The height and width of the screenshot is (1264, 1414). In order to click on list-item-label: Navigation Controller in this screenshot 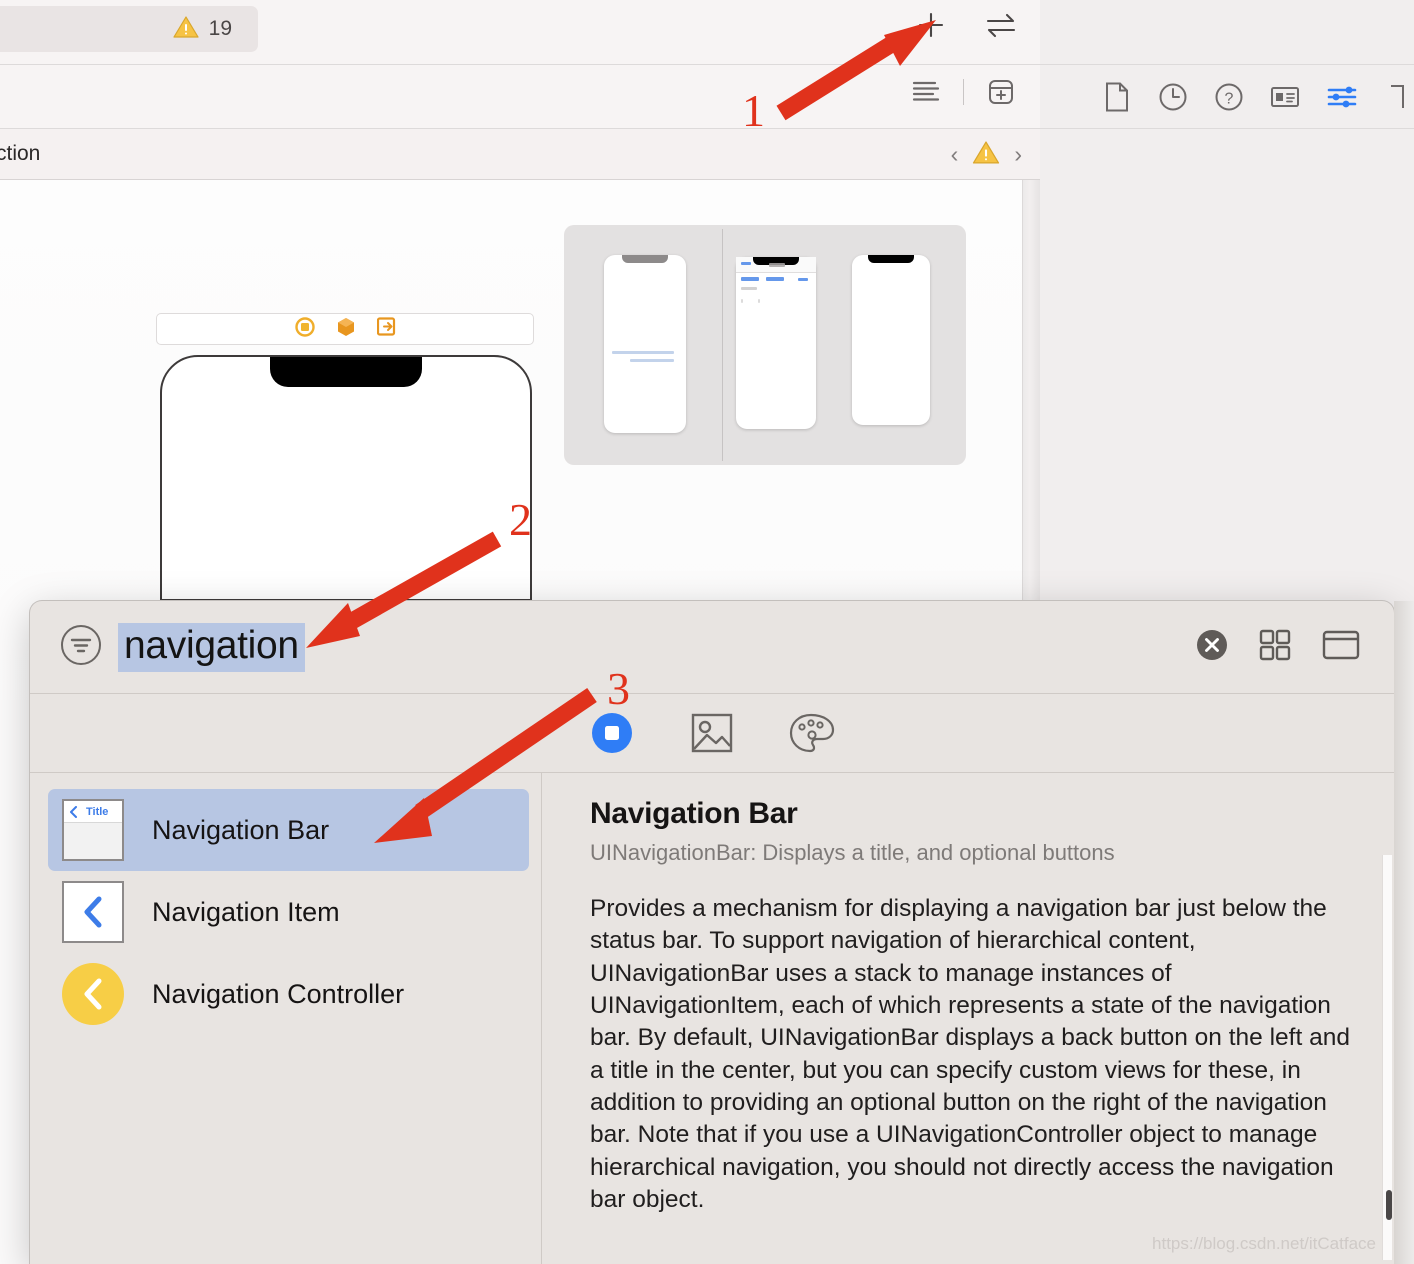, I will do `click(278, 993)`.